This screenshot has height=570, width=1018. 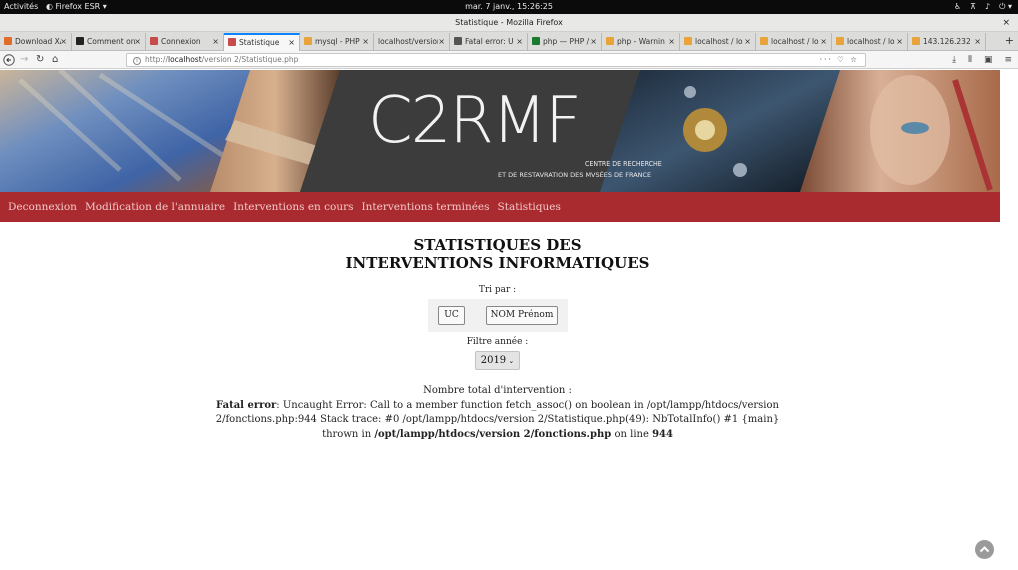 I want to click on window-title-bar: Statistique - Mozilla Firefox ×, so click(x=509, y=23).